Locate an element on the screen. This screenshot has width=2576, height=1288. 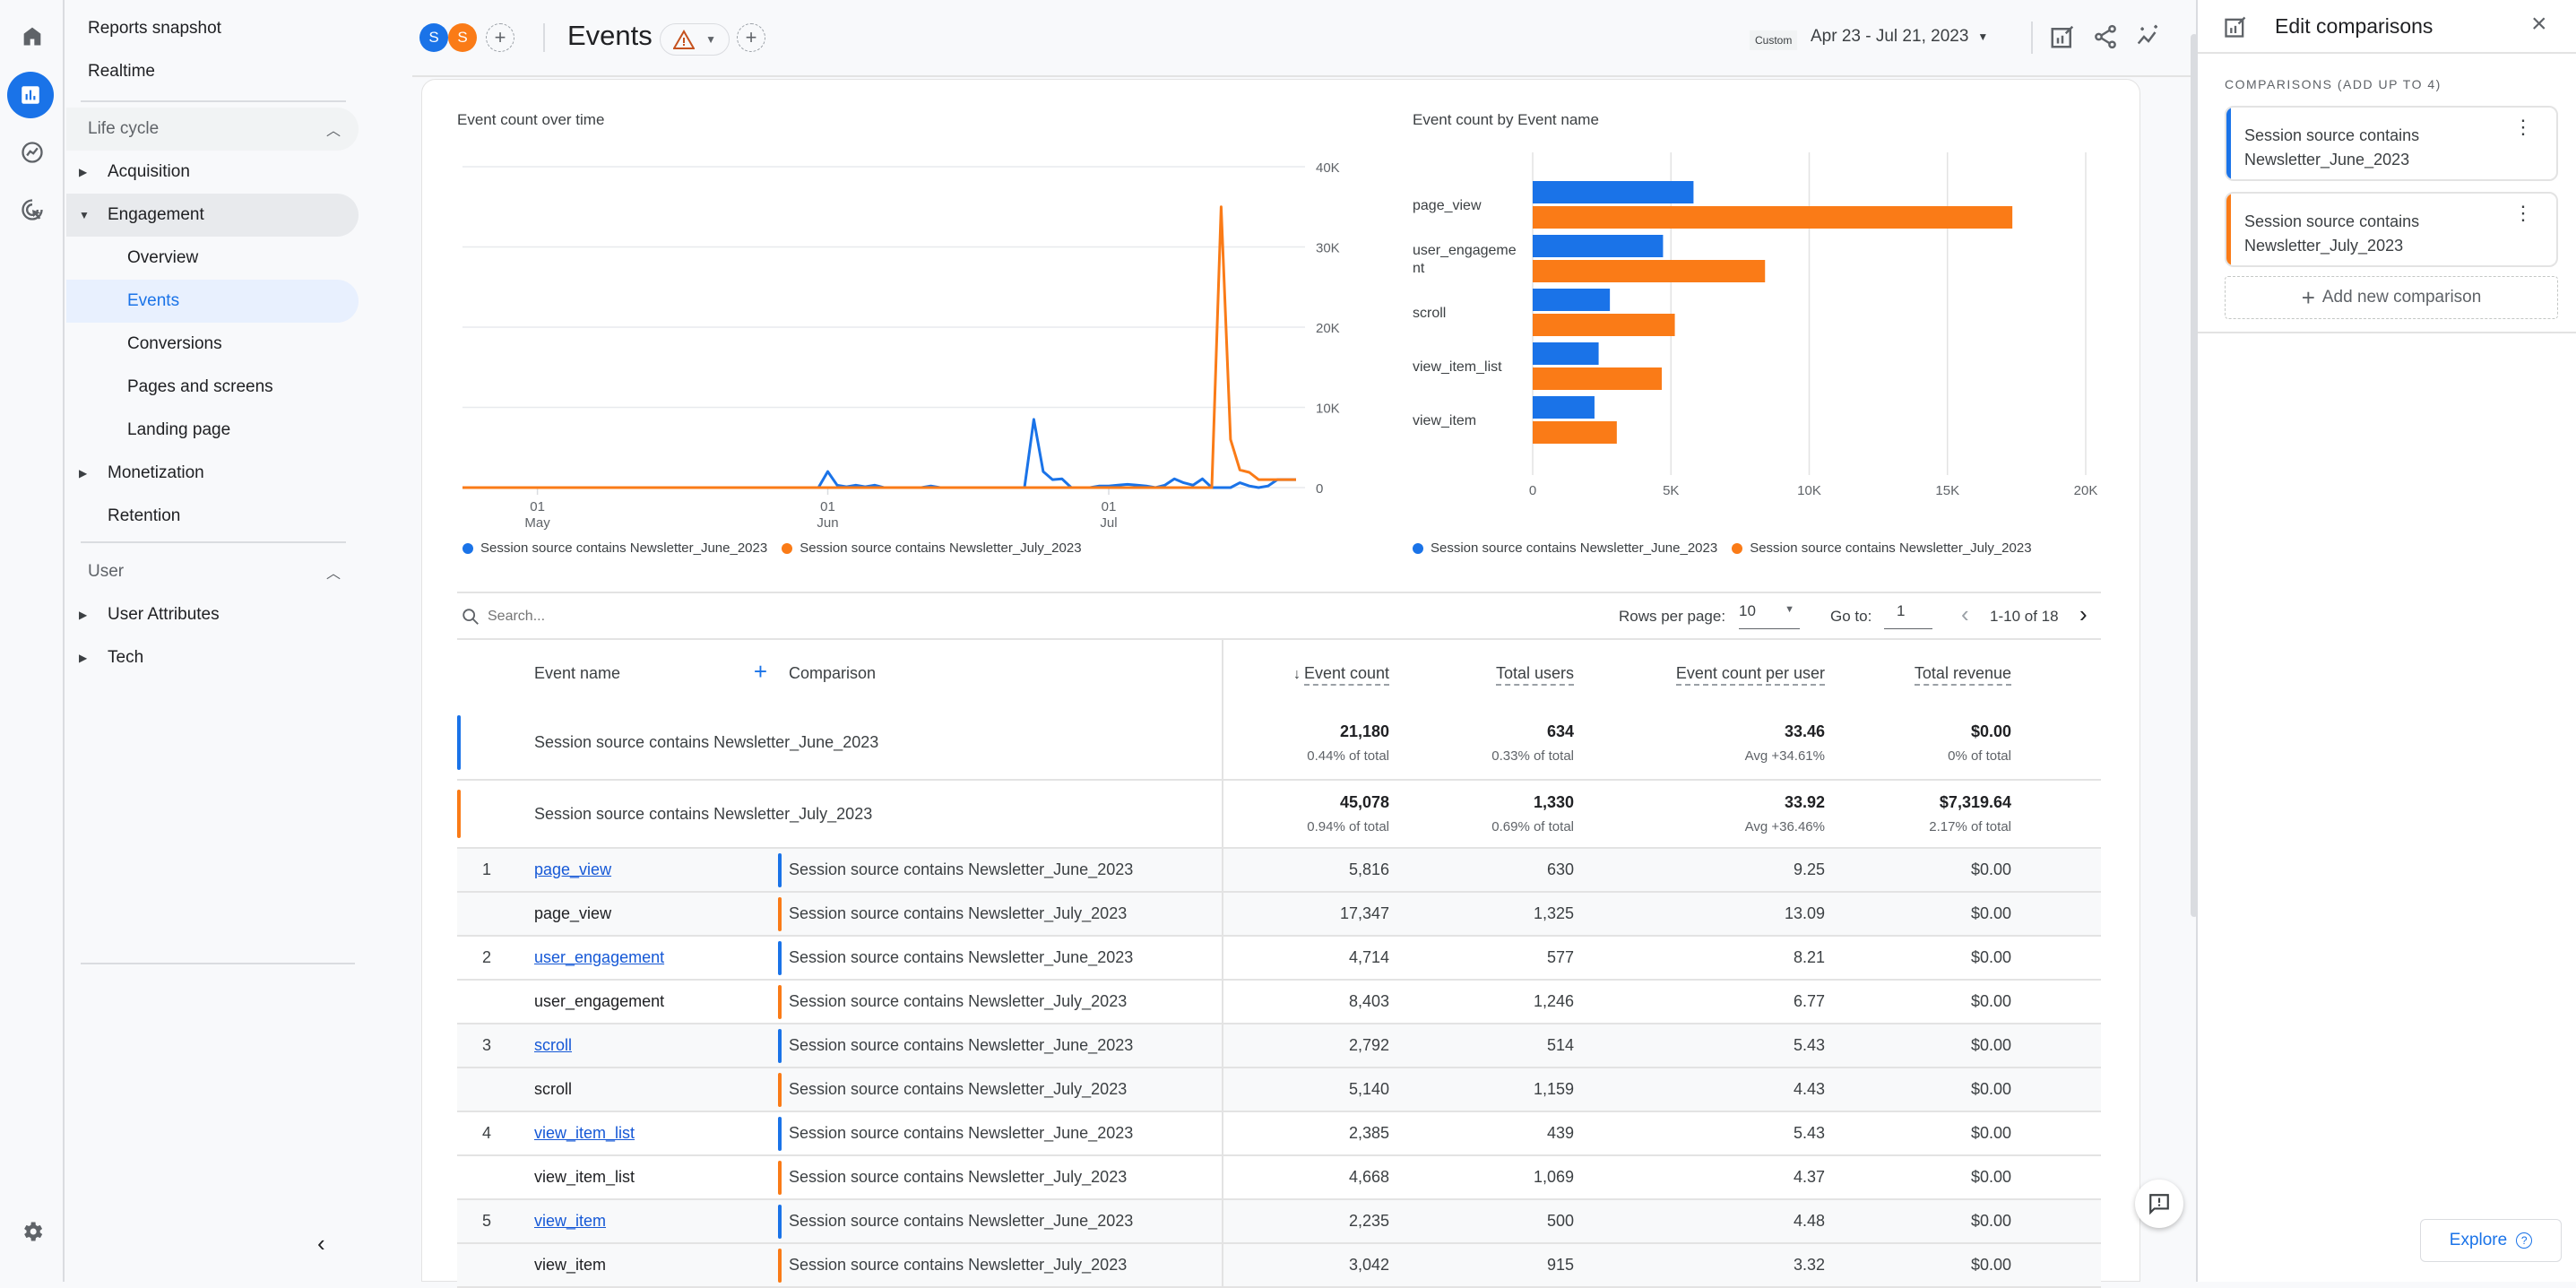
section-label: User is located at coordinates (106, 571).